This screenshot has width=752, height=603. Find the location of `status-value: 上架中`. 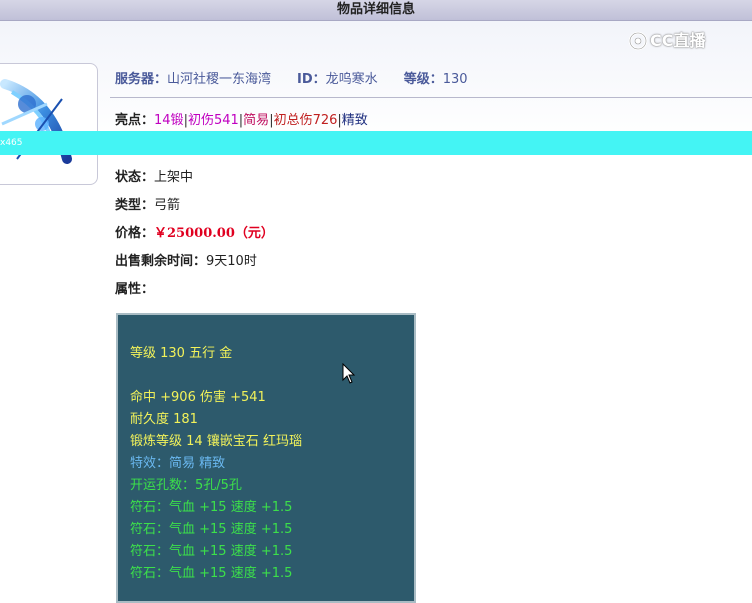

status-value: 上架中 is located at coordinates (174, 177).